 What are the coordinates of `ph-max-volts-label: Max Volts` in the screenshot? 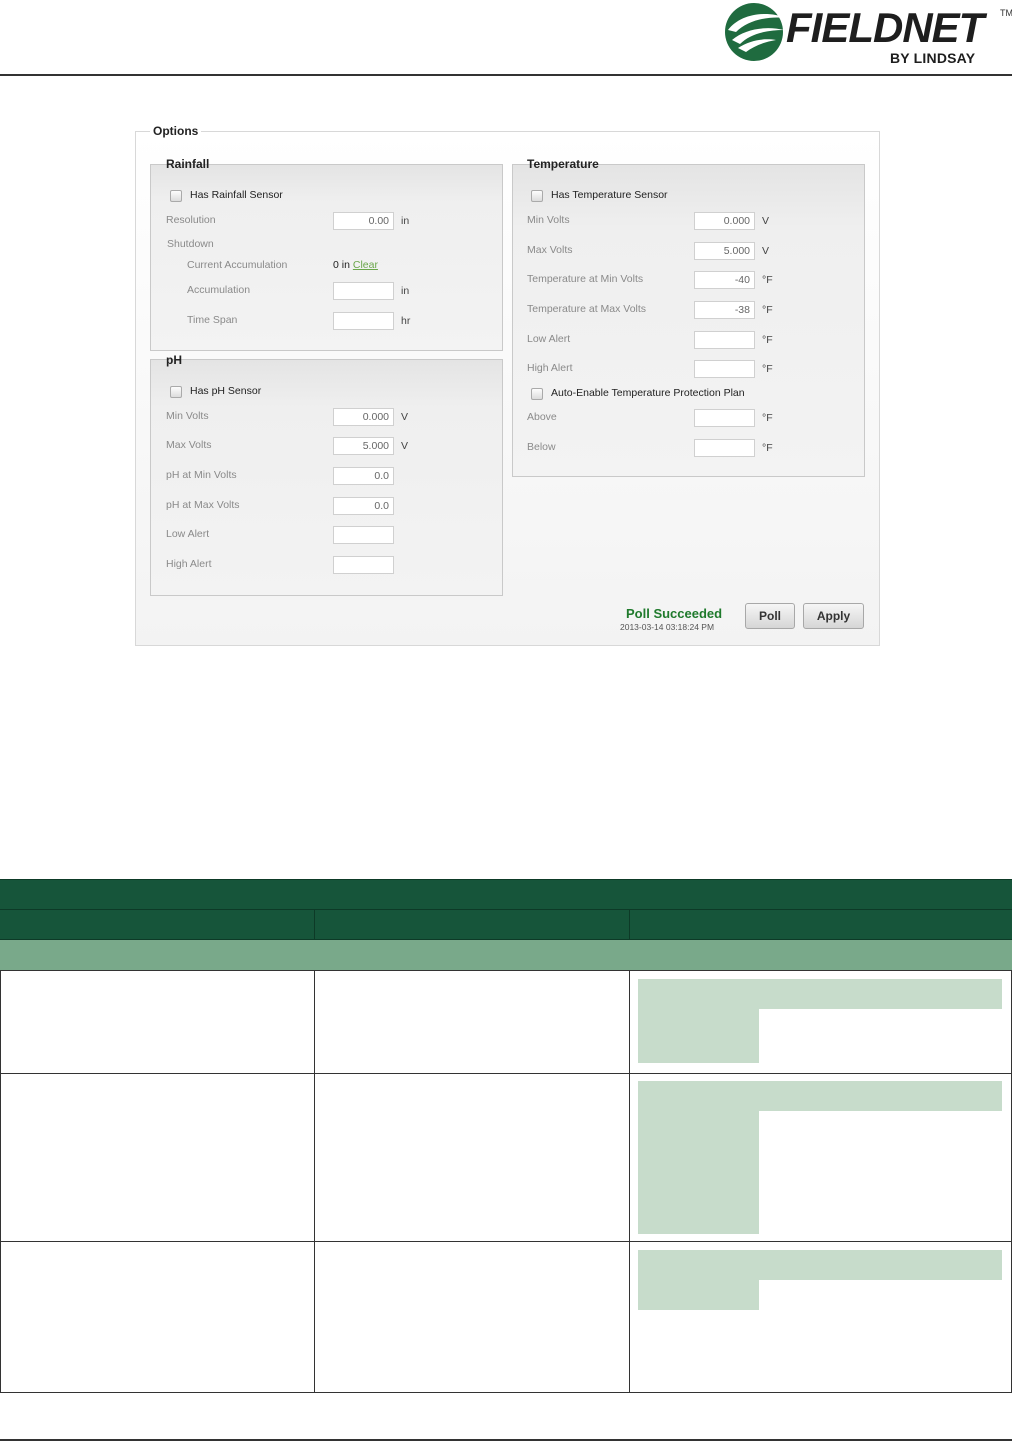 It's located at (189, 445).